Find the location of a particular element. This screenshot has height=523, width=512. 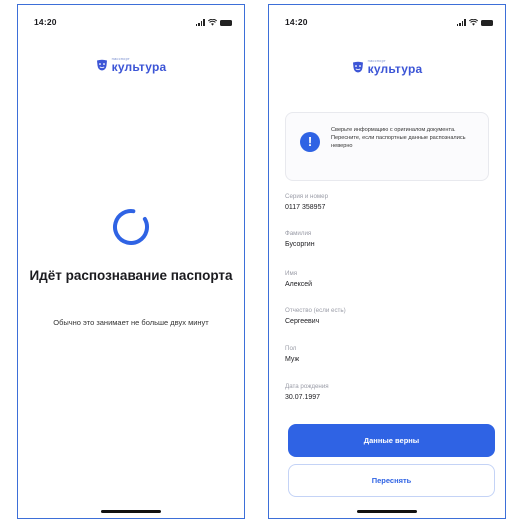

confirm-data-button: Данные верны is located at coordinates (391, 440).